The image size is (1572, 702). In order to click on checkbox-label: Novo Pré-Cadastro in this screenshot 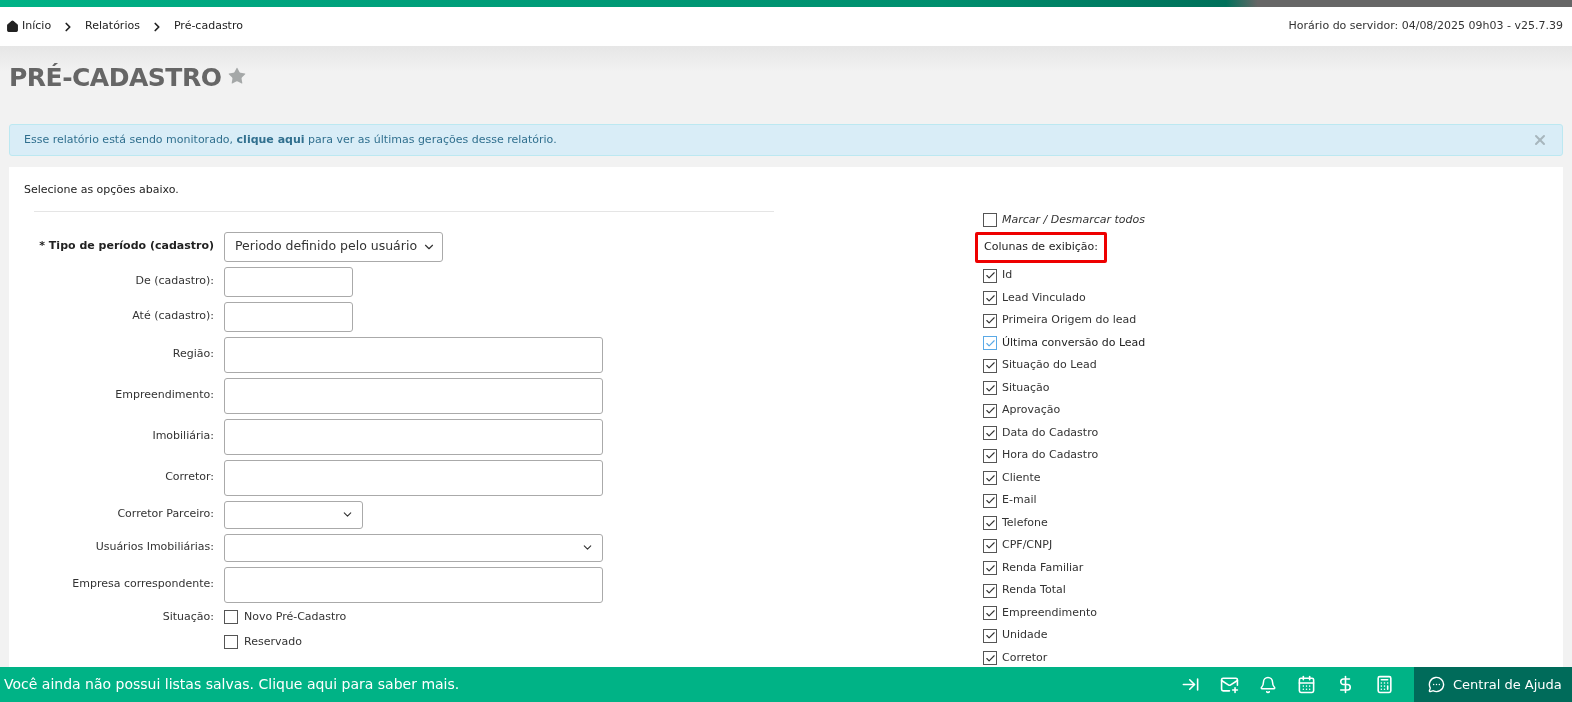, I will do `click(295, 616)`.